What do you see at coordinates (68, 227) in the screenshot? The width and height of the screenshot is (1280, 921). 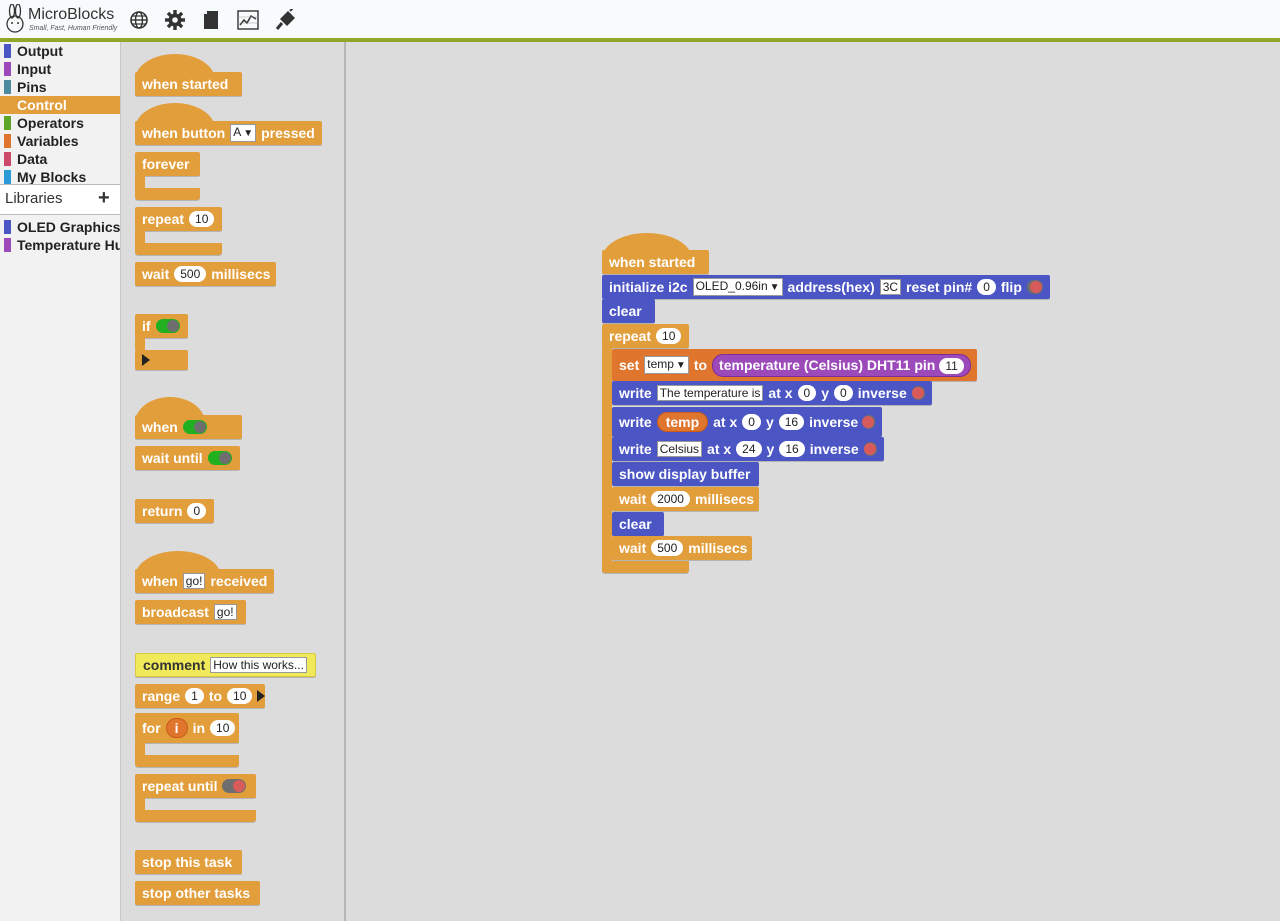 I see `library-label: OLED Graphics` at bounding box center [68, 227].